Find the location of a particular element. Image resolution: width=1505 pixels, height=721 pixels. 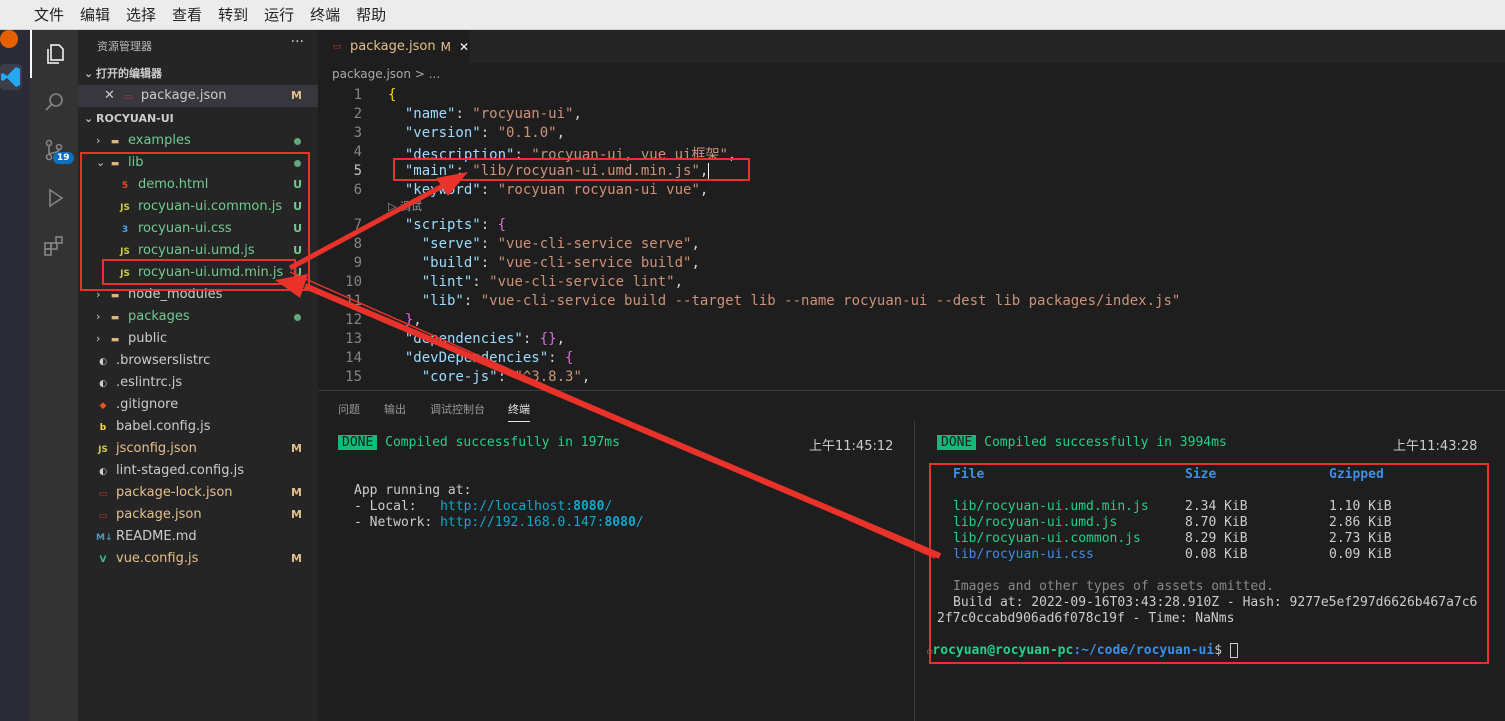

tree-item-label: .browserslistrc is located at coordinates (163, 360).